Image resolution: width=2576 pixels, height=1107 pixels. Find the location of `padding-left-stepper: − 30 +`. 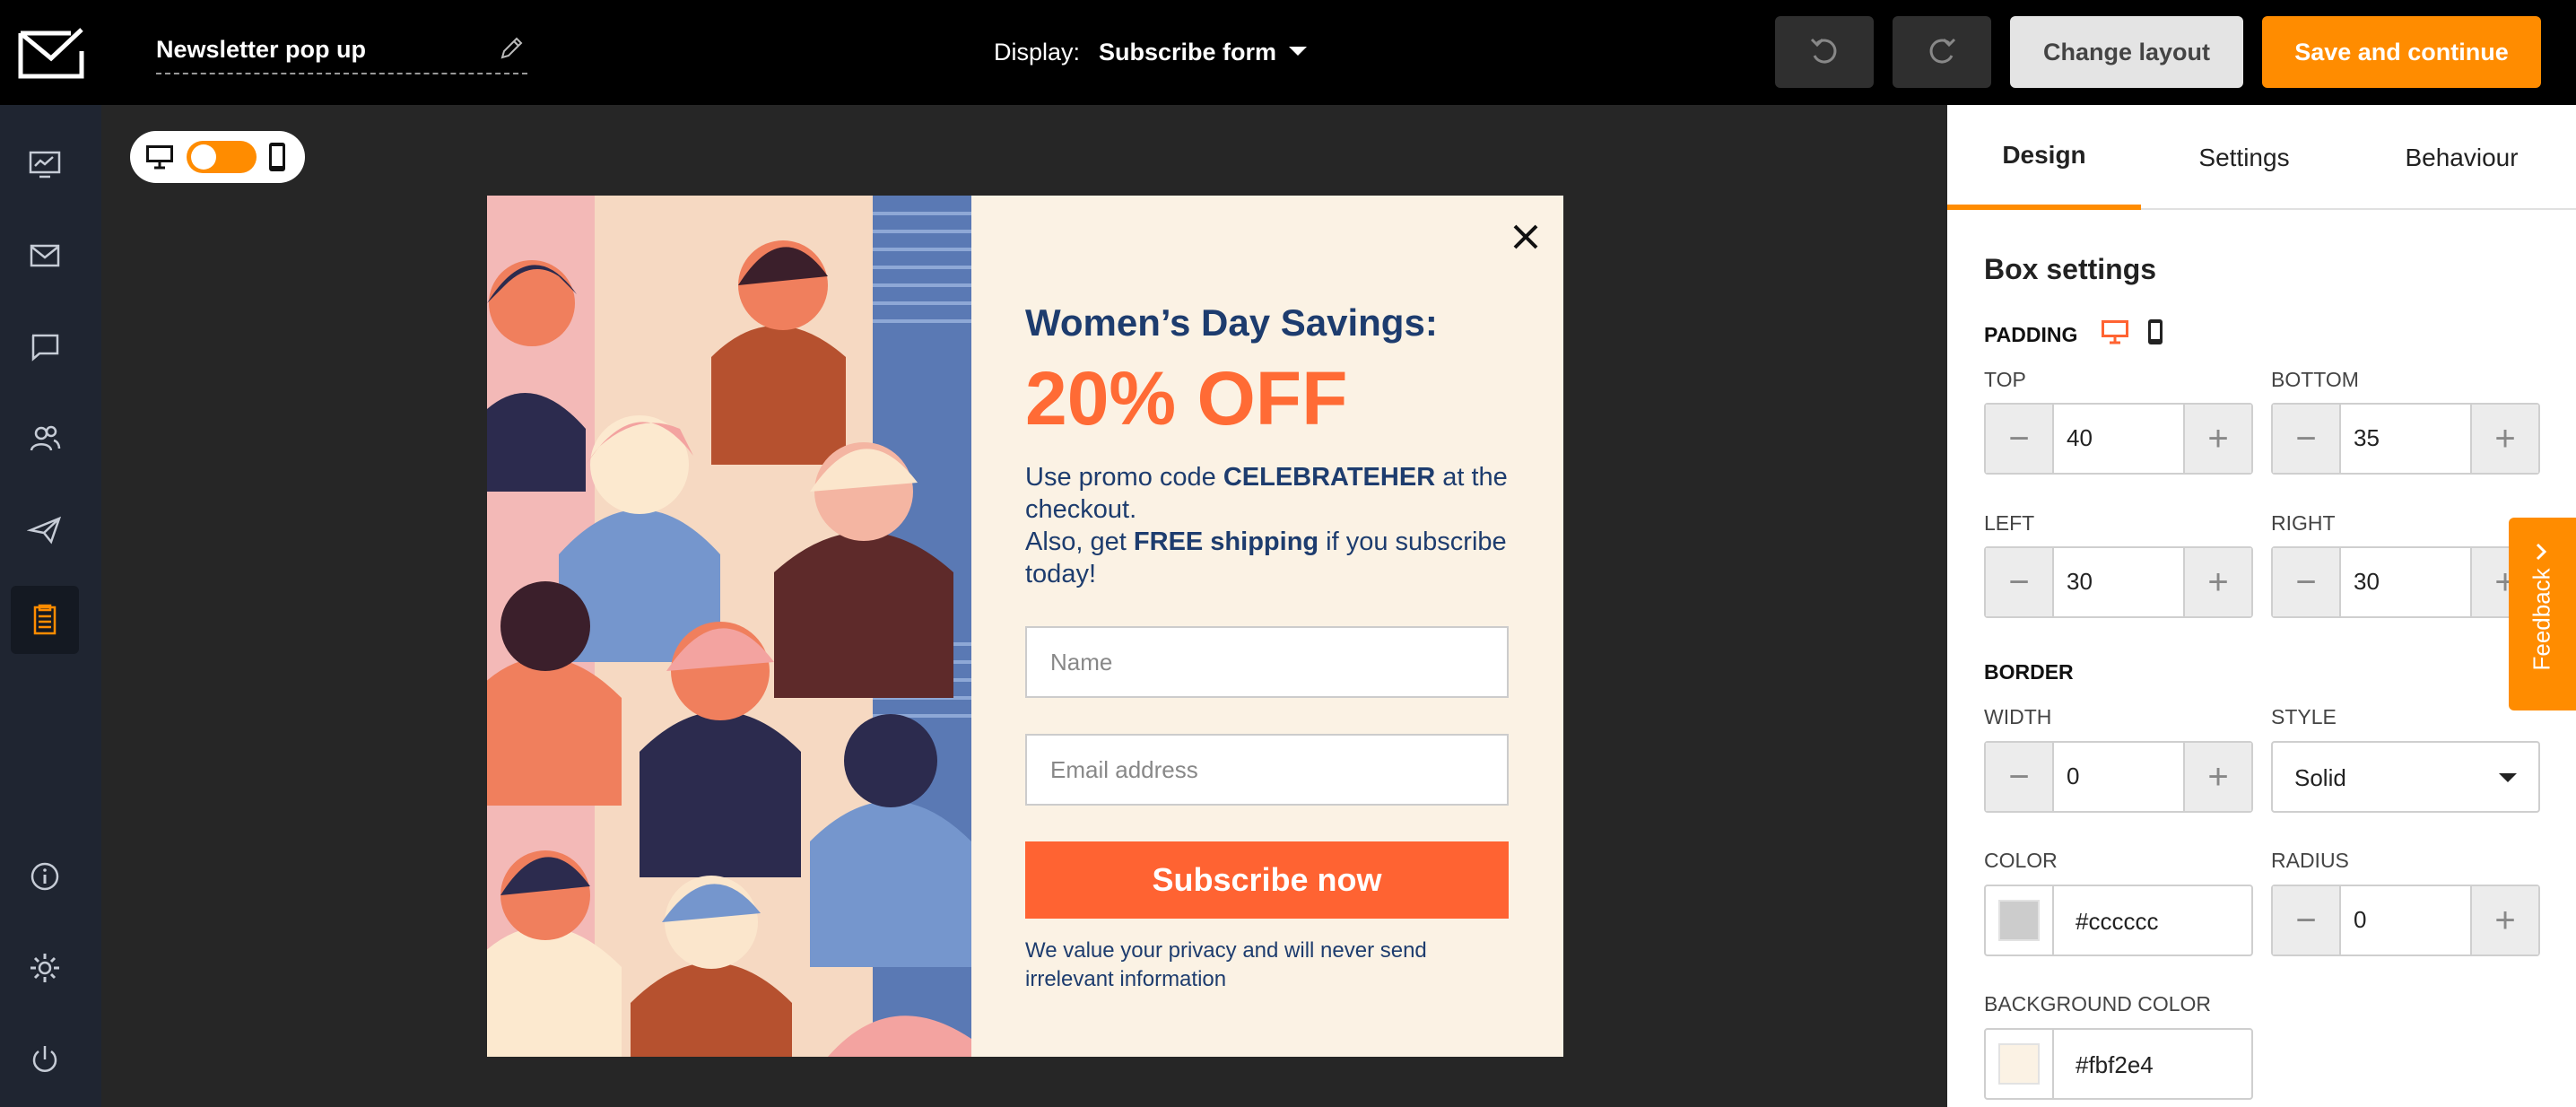

padding-left-stepper: − 30 + is located at coordinates (2118, 582).